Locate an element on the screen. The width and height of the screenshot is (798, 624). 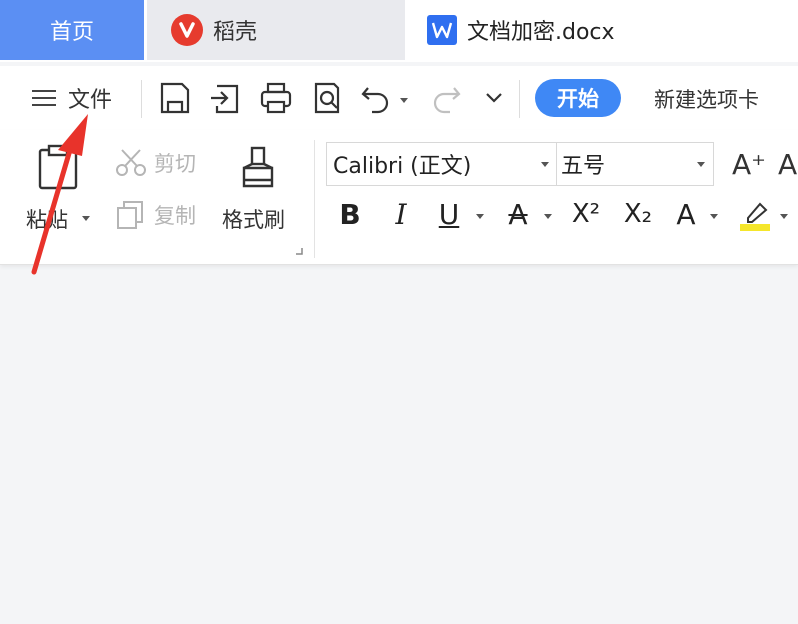
format-painter-label: 格式刷 is located at coordinates (253, 220).